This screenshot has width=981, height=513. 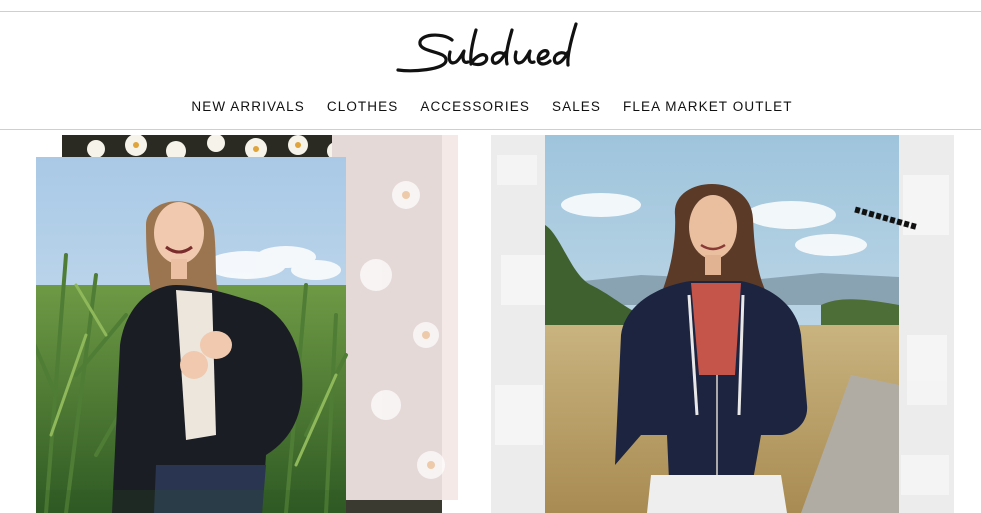 What do you see at coordinates (487, 47) in the screenshot?
I see `subdued-logo-icon` at bounding box center [487, 47].